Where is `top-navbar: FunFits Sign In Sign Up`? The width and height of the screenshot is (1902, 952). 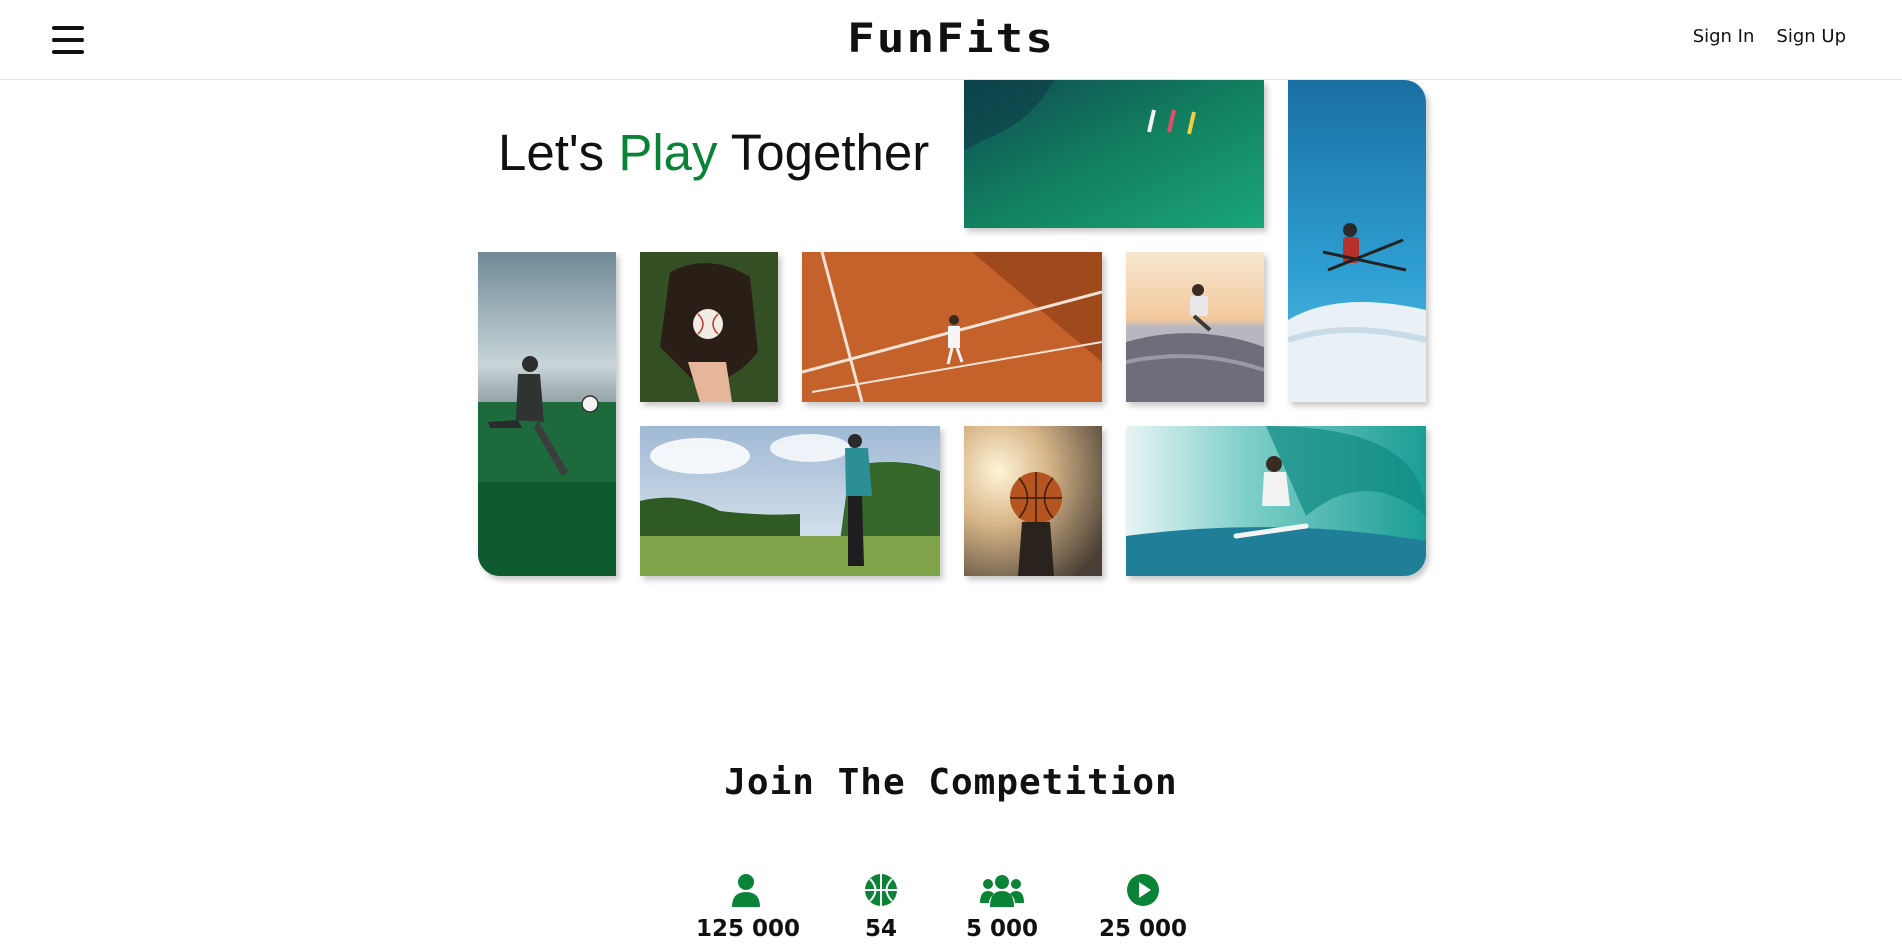 top-navbar: FunFits Sign In Sign Up is located at coordinates (951, 40).